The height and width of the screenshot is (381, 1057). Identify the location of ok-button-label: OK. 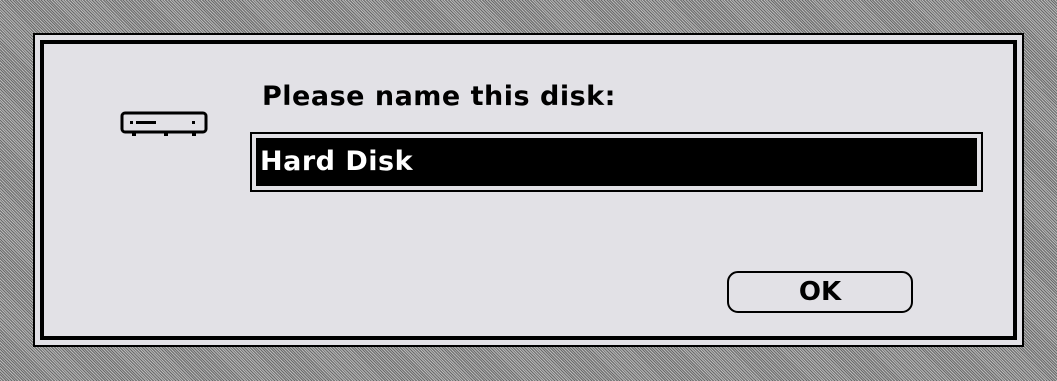
(820, 292).